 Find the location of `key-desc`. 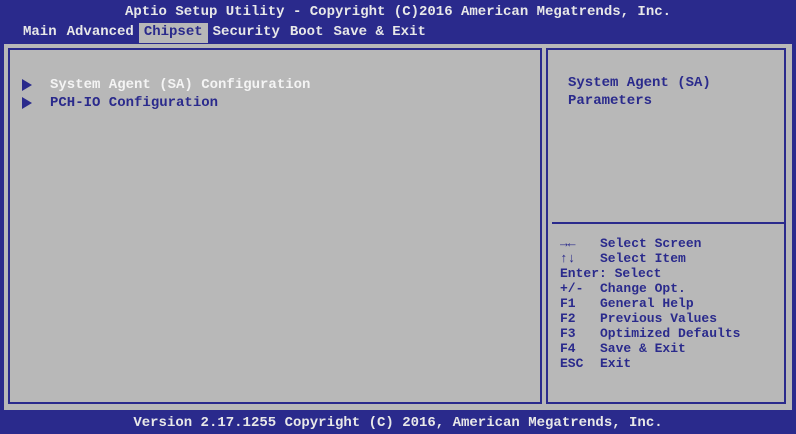

key-desc is located at coordinates (611, 273).